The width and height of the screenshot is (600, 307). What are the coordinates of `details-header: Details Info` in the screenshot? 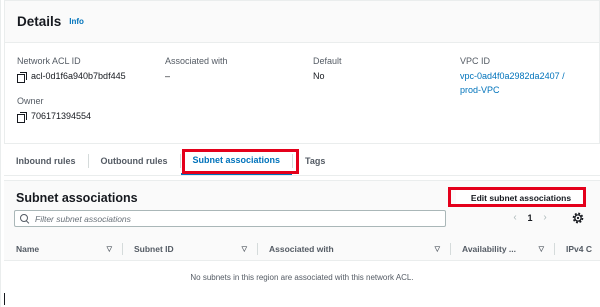 It's located at (302, 22).